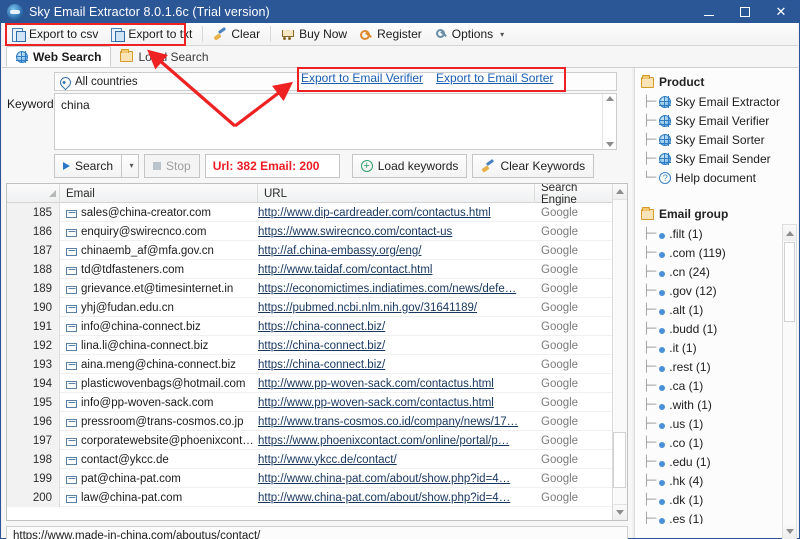 The height and width of the screenshot is (539, 800). What do you see at coordinates (151, 34) in the screenshot?
I see `export-to-txt-button: Export to txt` at bounding box center [151, 34].